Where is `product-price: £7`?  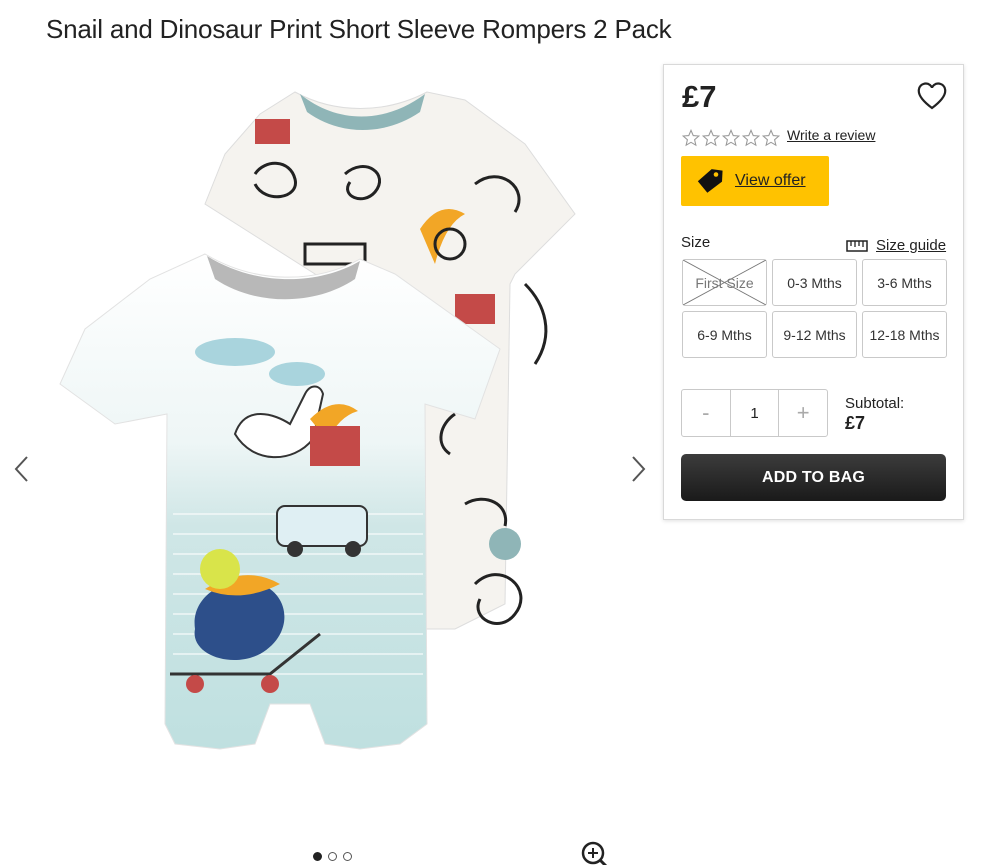 product-price: £7 is located at coordinates (699, 96).